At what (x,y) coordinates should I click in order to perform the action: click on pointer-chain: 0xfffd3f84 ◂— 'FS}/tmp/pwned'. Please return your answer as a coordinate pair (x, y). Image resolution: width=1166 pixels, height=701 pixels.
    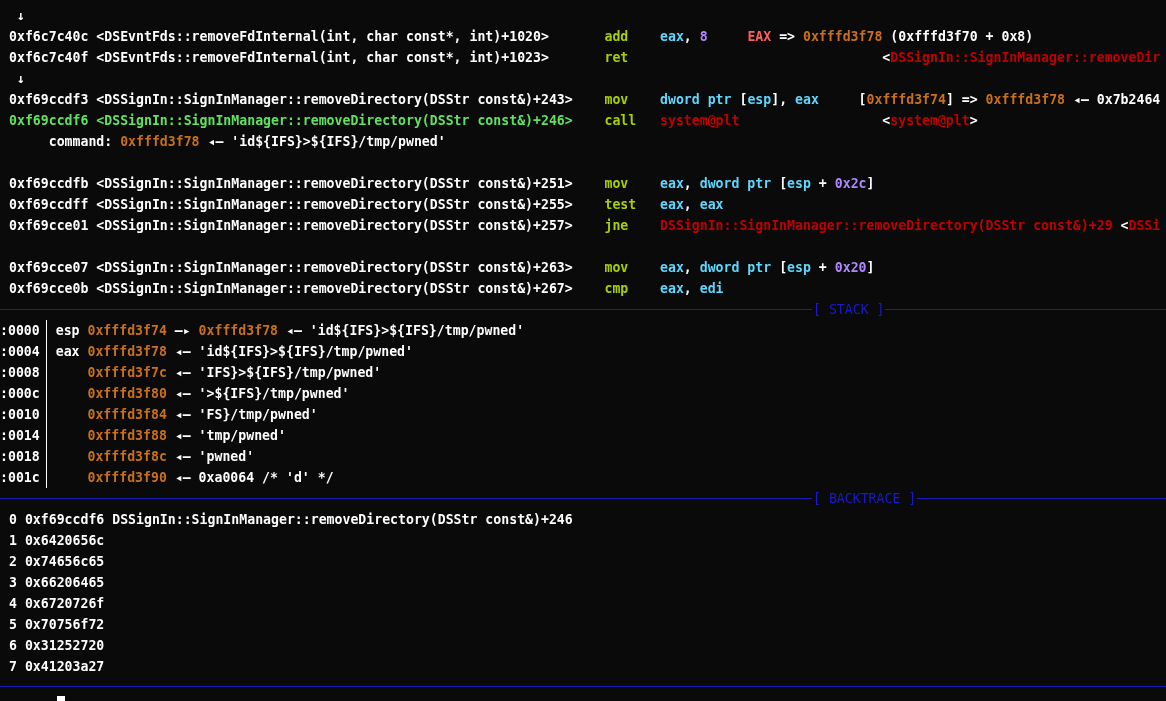
    Looking at the image, I should click on (202, 415).